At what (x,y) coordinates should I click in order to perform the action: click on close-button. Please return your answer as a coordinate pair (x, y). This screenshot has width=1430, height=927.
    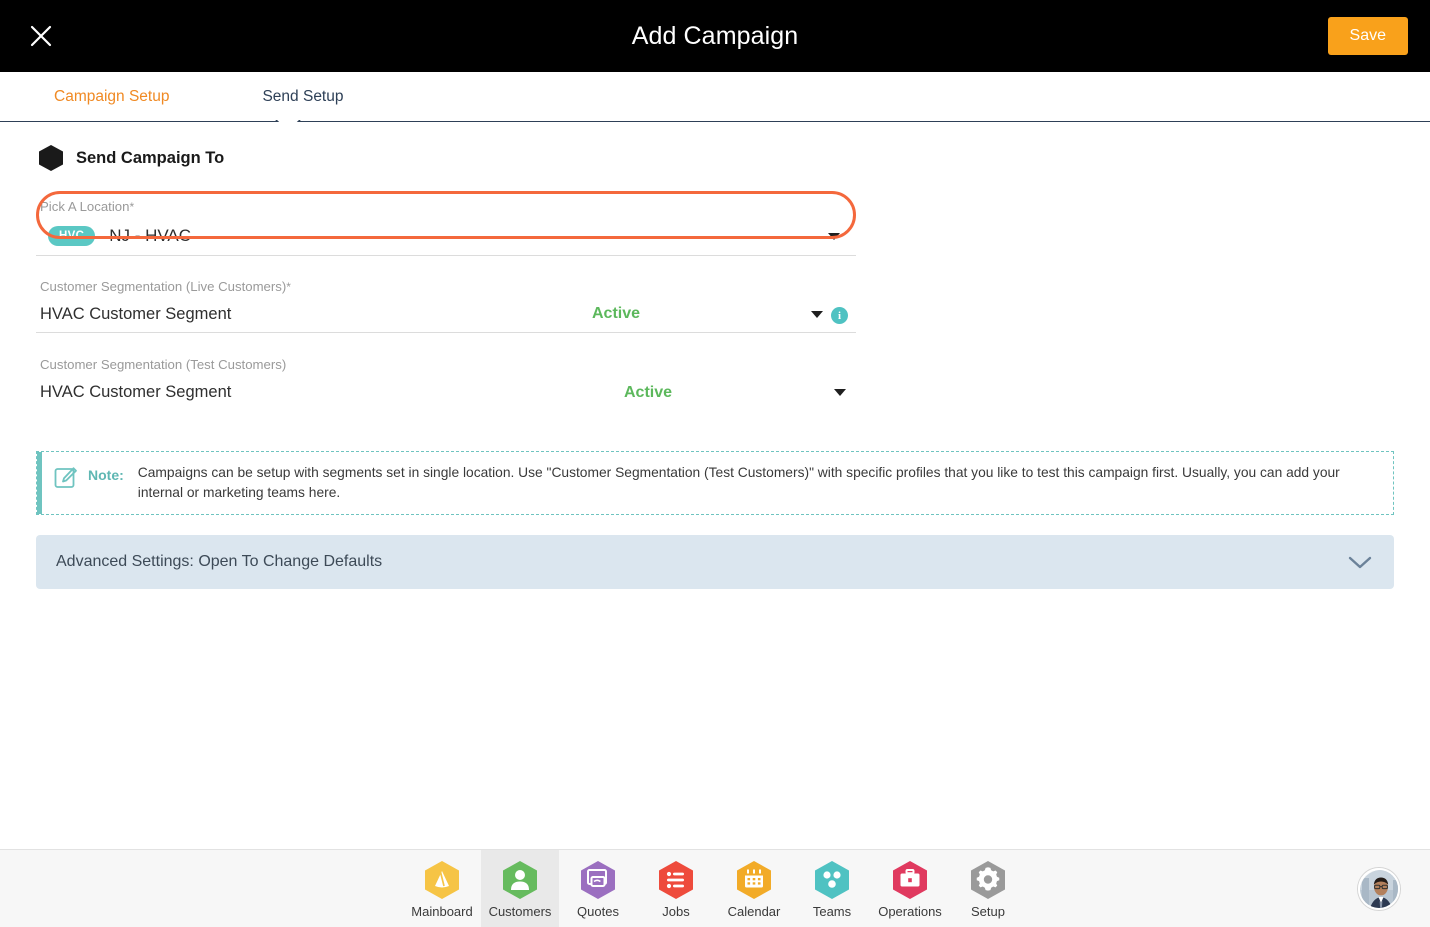
    Looking at the image, I should click on (41, 36).